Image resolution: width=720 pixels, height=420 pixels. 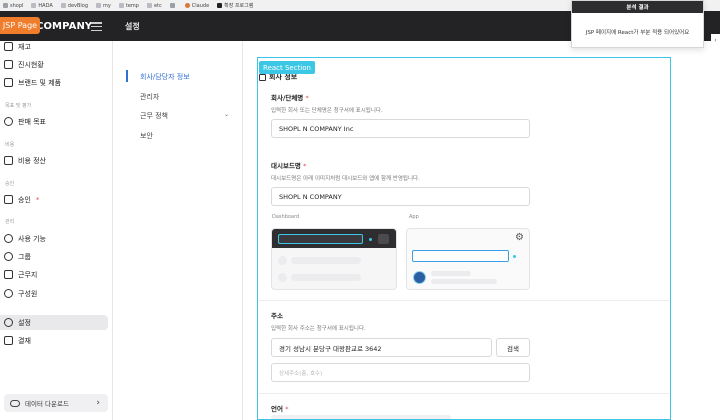 What do you see at coordinates (400, 372) in the screenshot?
I see `address-detail-input: 상세주소(층, 호수)` at bounding box center [400, 372].